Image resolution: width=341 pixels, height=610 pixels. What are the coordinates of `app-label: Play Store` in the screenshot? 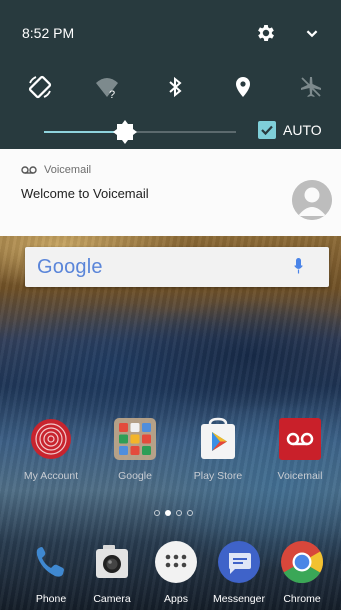 It's located at (218, 476).